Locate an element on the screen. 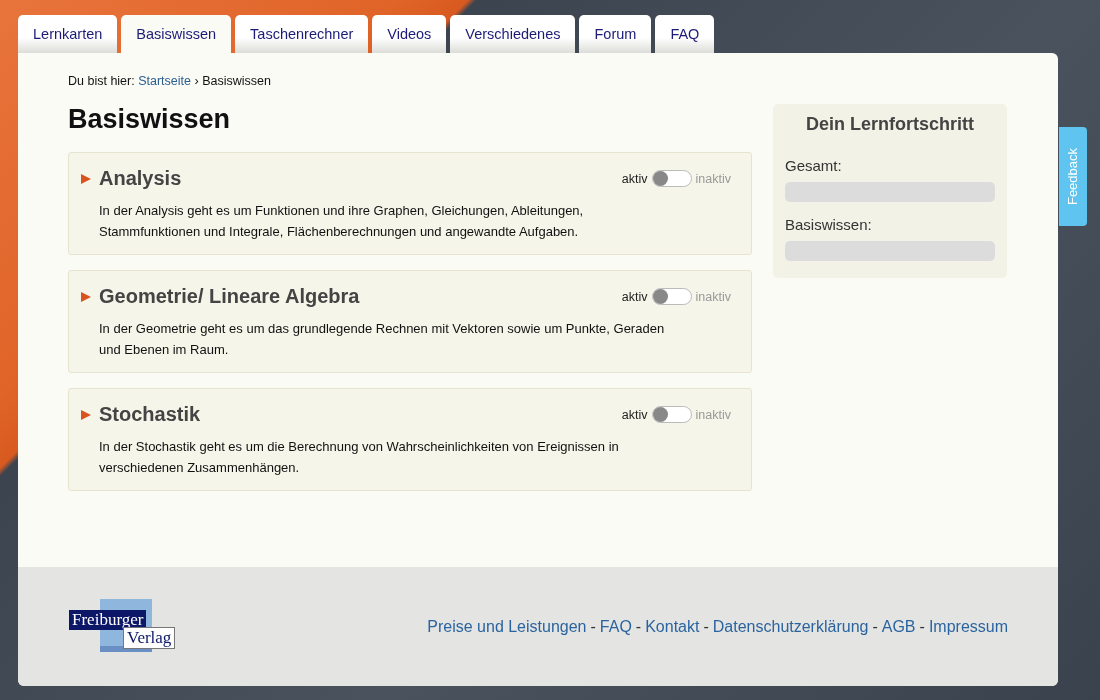  breadcrumb: Du bist hier: Startseite › Basiswissen is located at coordinates (170, 81).